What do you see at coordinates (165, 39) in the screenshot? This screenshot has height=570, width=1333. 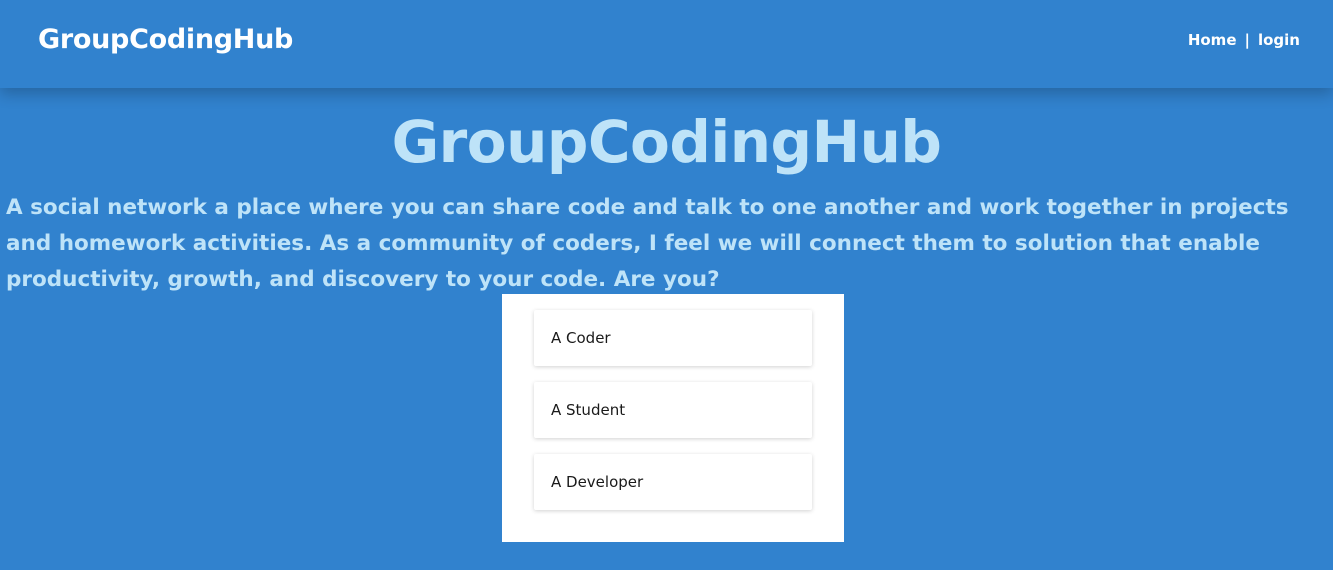 I see `brand-logo-link: GroupCodingHub` at bounding box center [165, 39].